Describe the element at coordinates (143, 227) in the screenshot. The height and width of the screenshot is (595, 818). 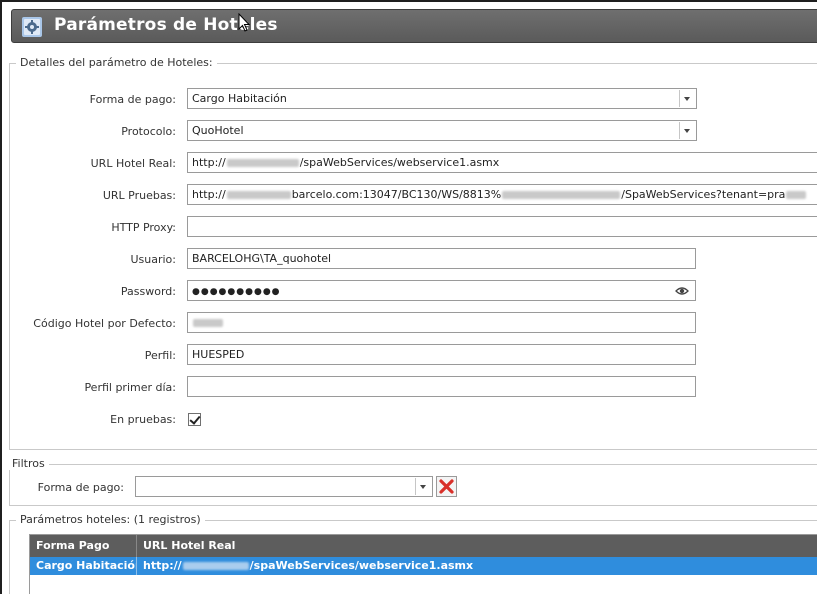
I see `http-proxy-label: HTTP Proxy:` at that location.